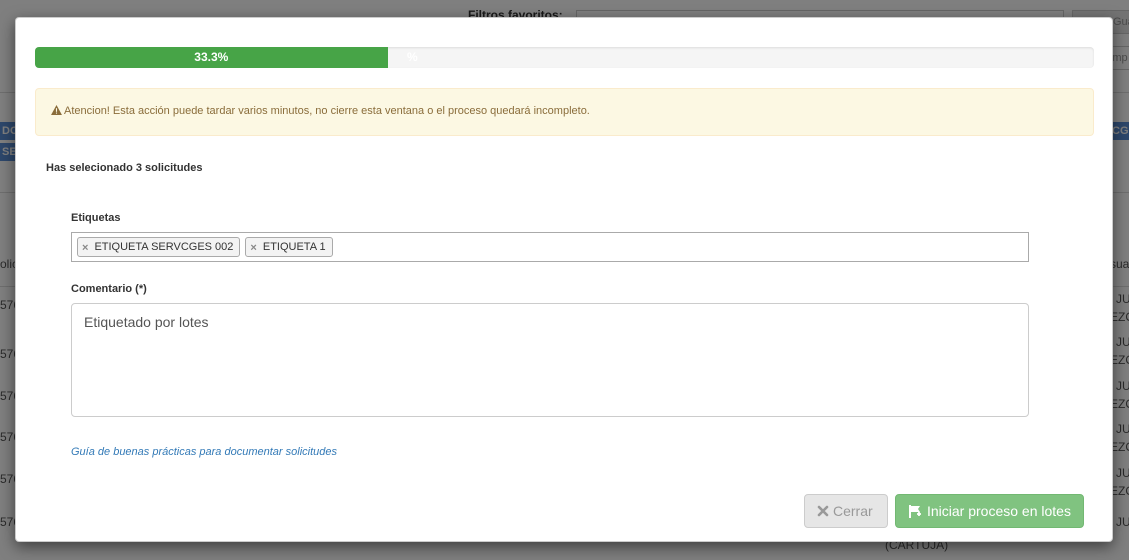  What do you see at coordinates (56, 110) in the screenshot?
I see `warning-icon` at bounding box center [56, 110].